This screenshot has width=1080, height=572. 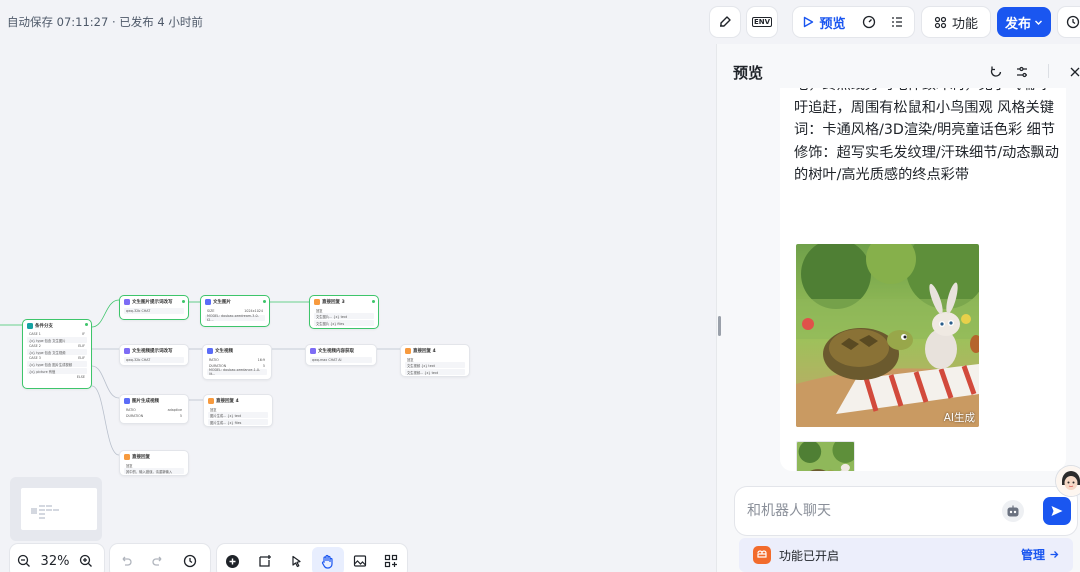 I want to click on speed-button, so click(x=869, y=22).